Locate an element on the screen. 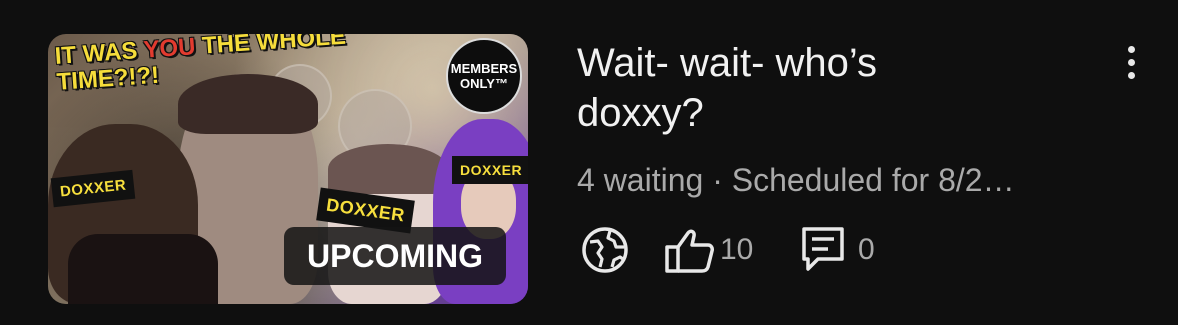  members-only-badge: MEMBERS ONLY™ is located at coordinates (484, 76).